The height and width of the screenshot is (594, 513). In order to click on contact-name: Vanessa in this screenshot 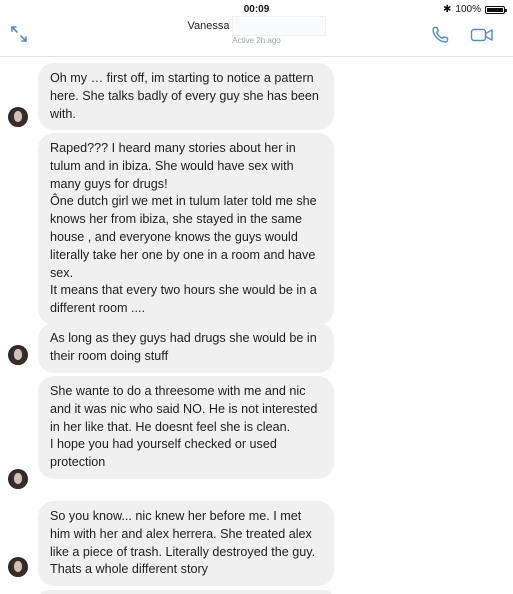, I will do `click(257, 26)`.